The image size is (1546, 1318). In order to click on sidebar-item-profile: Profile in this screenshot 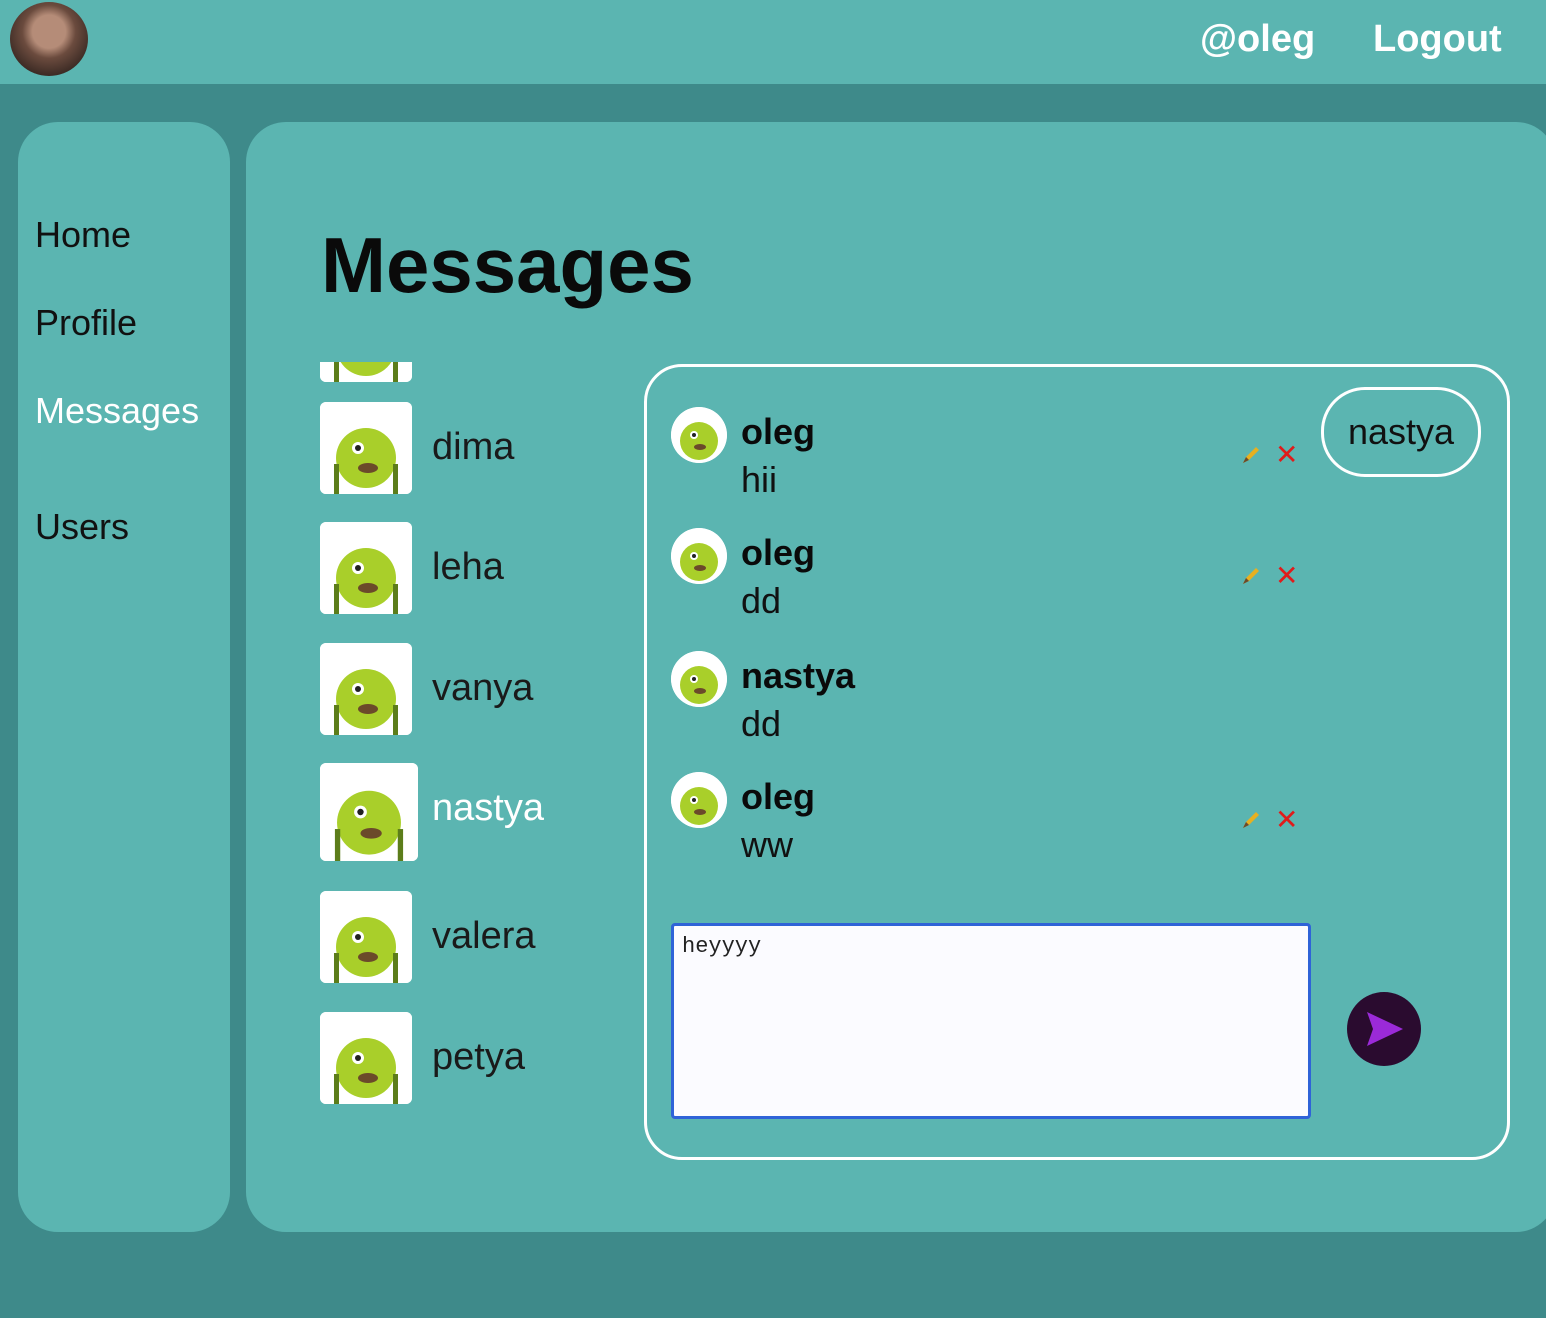, I will do `click(86, 323)`.